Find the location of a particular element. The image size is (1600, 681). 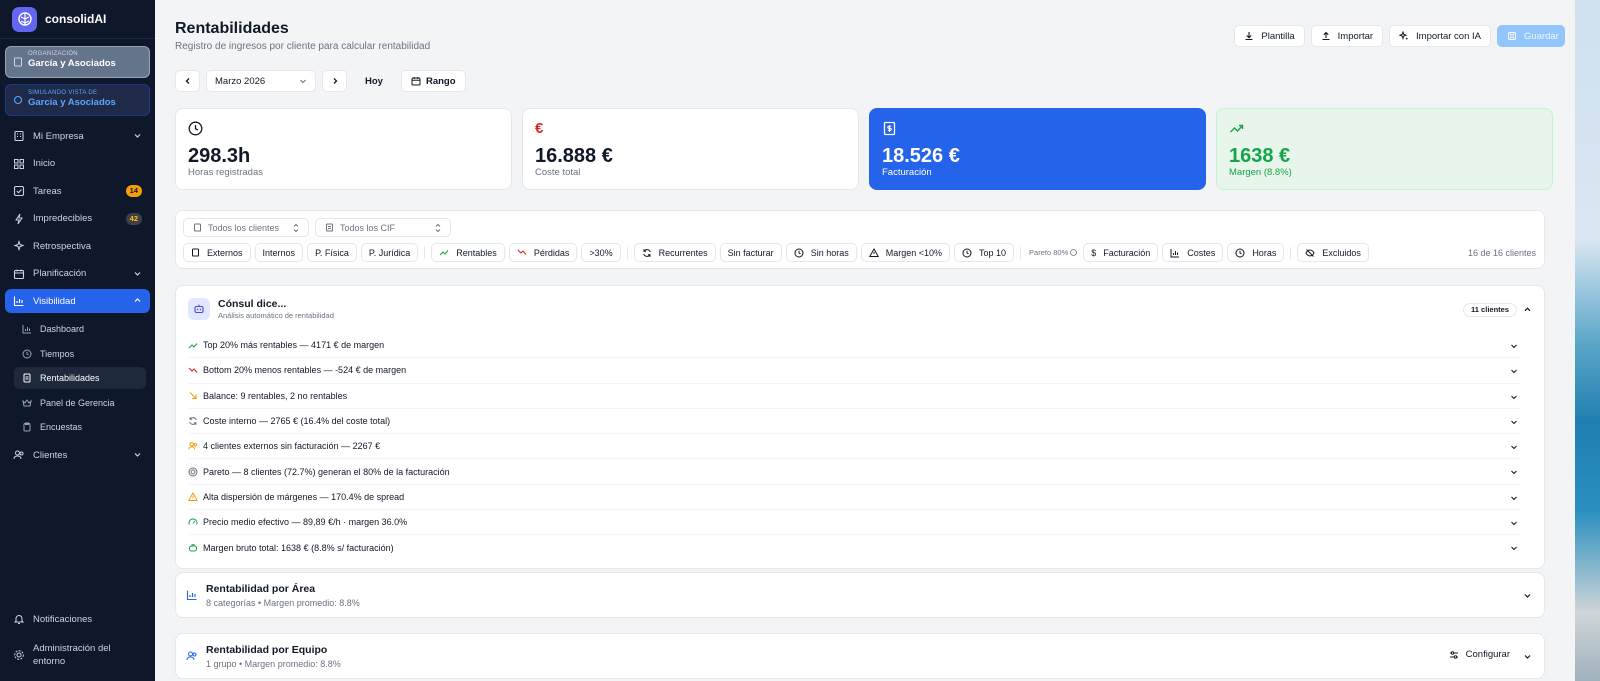

trending-down-icon is located at coordinates (193, 370).